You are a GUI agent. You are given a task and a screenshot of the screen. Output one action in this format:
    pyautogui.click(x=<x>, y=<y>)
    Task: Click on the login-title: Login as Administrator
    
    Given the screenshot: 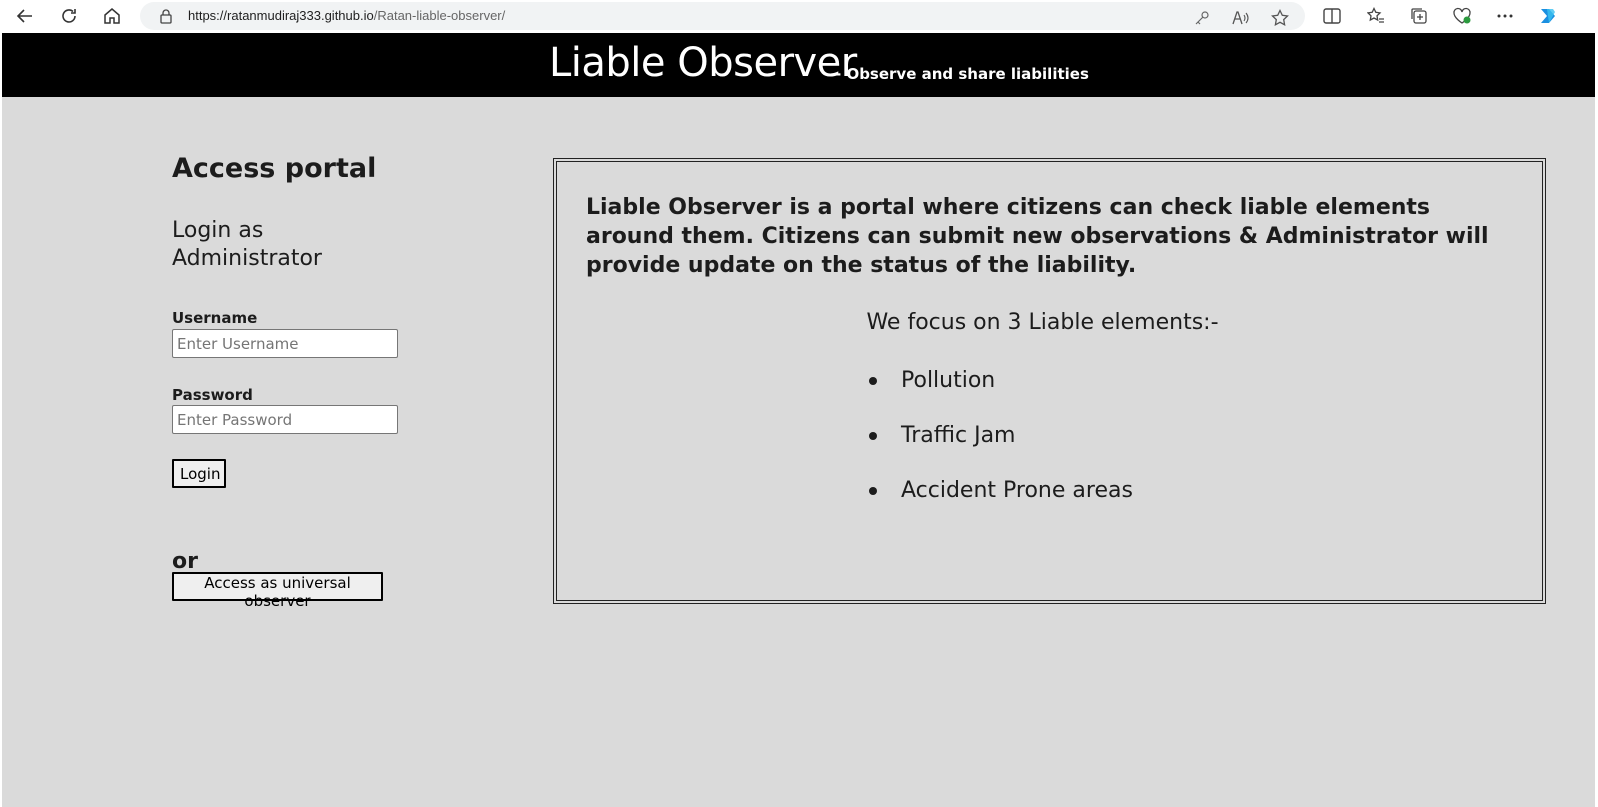 What is the action you would take?
    pyautogui.click(x=247, y=244)
    